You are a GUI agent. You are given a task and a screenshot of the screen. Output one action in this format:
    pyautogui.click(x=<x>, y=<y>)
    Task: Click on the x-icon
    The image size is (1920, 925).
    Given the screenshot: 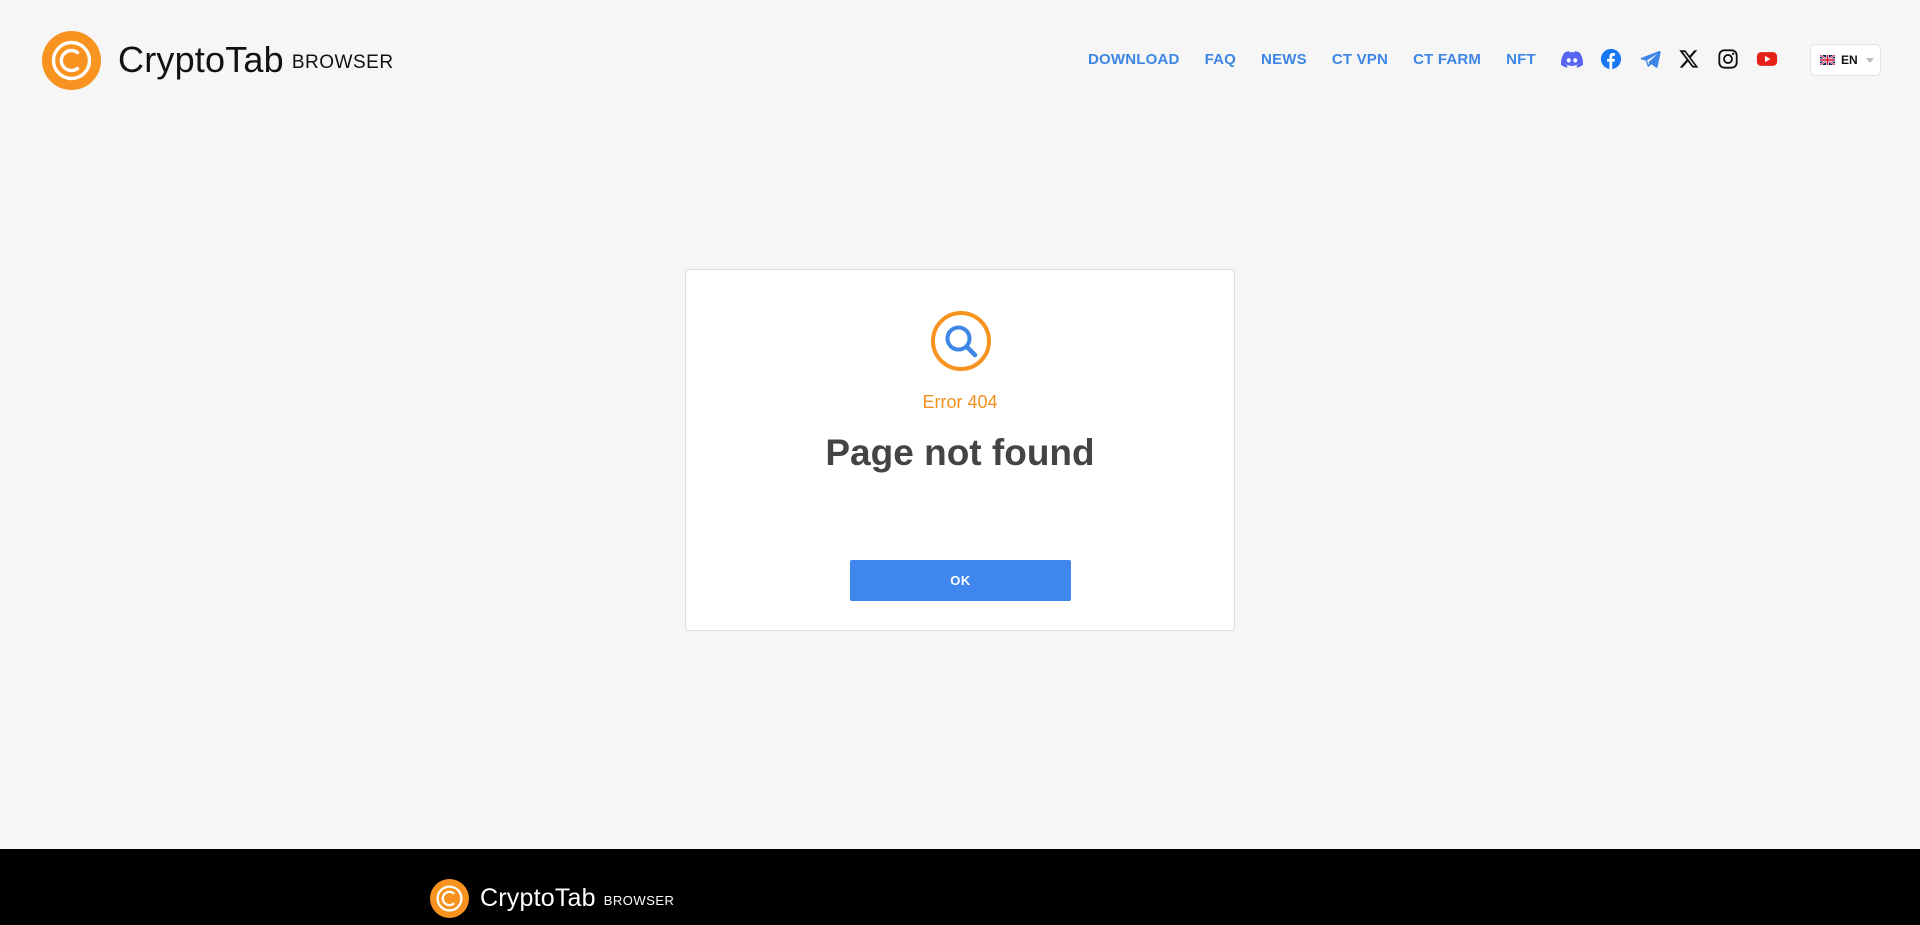 What is the action you would take?
    pyautogui.click(x=1689, y=59)
    